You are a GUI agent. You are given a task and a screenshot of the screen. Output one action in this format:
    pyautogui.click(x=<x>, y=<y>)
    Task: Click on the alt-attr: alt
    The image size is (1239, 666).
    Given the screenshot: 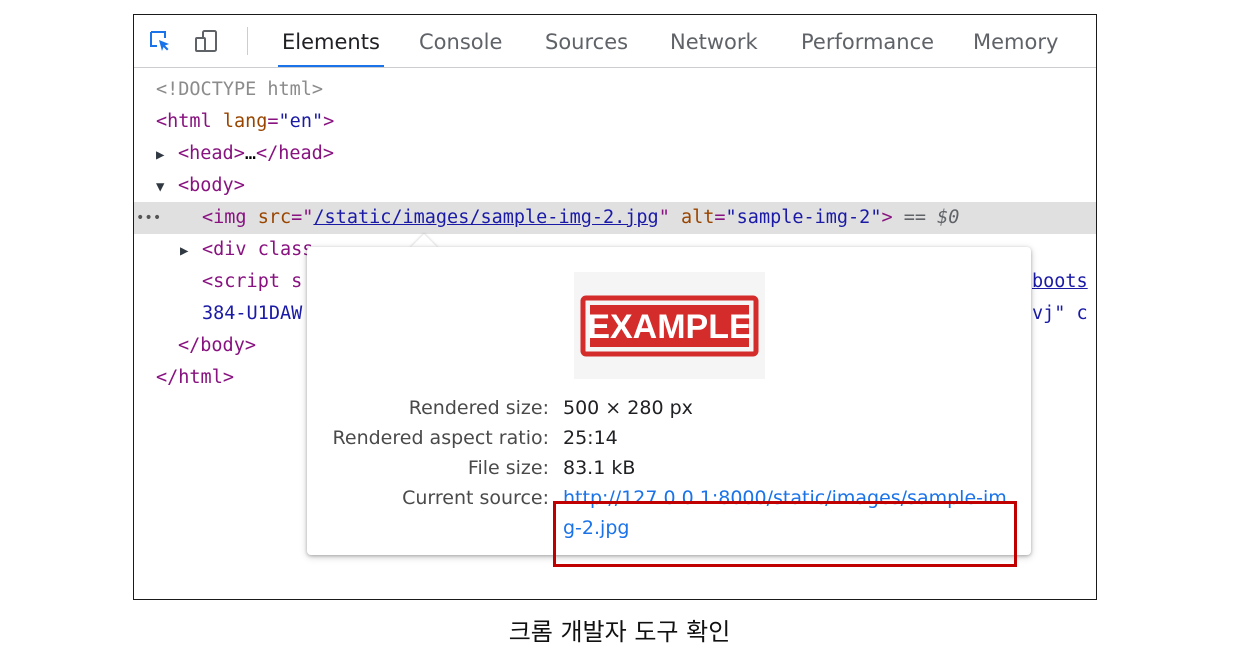 What is the action you would take?
    pyautogui.click(x=697, y=217)
    